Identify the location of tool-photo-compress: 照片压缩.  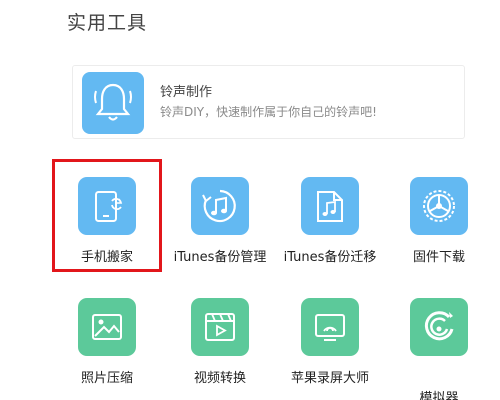
(107, 346).